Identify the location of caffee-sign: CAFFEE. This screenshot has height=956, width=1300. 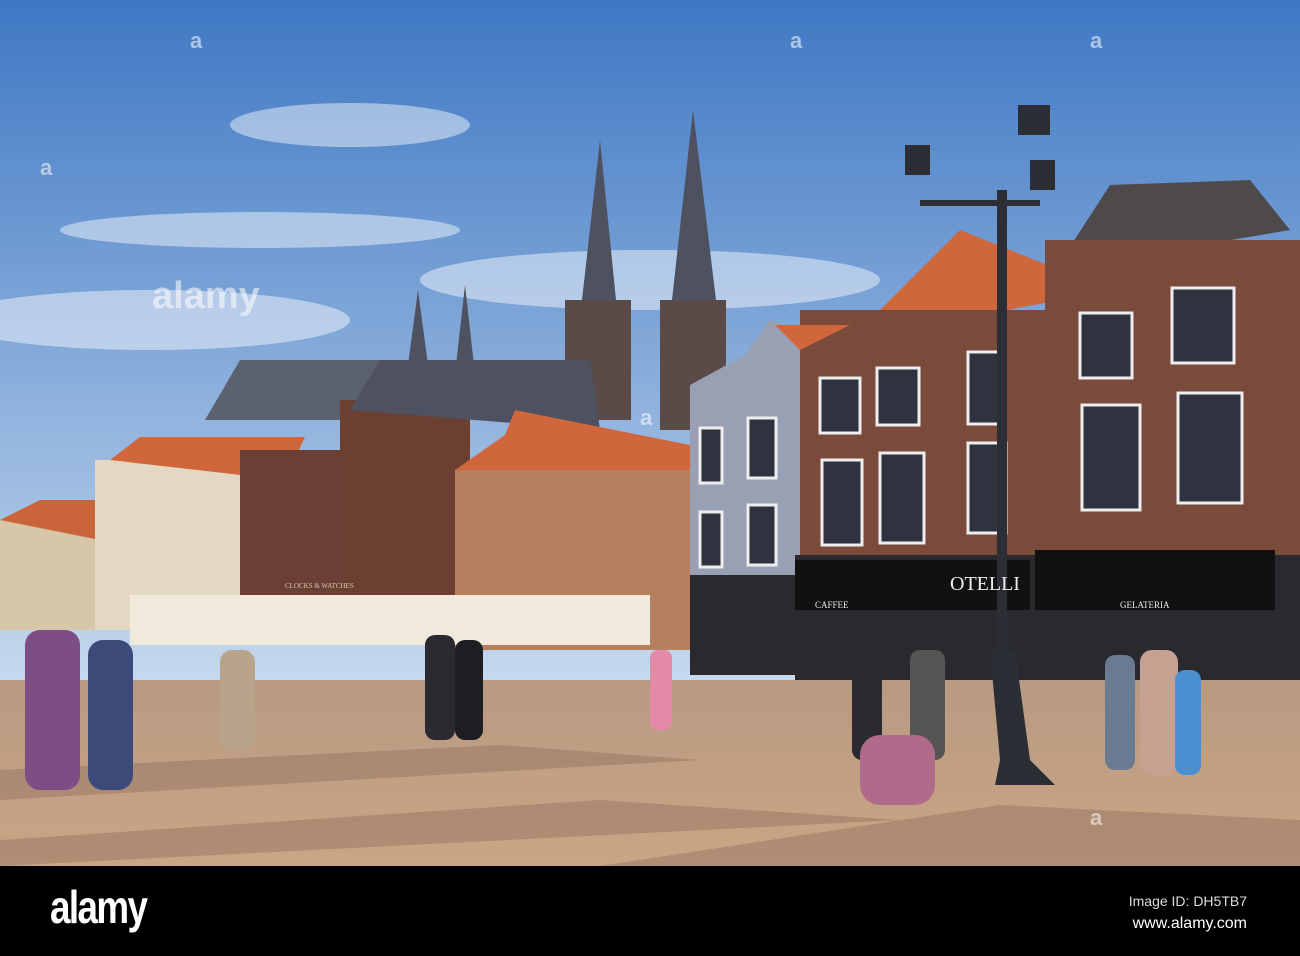
(832, 605).